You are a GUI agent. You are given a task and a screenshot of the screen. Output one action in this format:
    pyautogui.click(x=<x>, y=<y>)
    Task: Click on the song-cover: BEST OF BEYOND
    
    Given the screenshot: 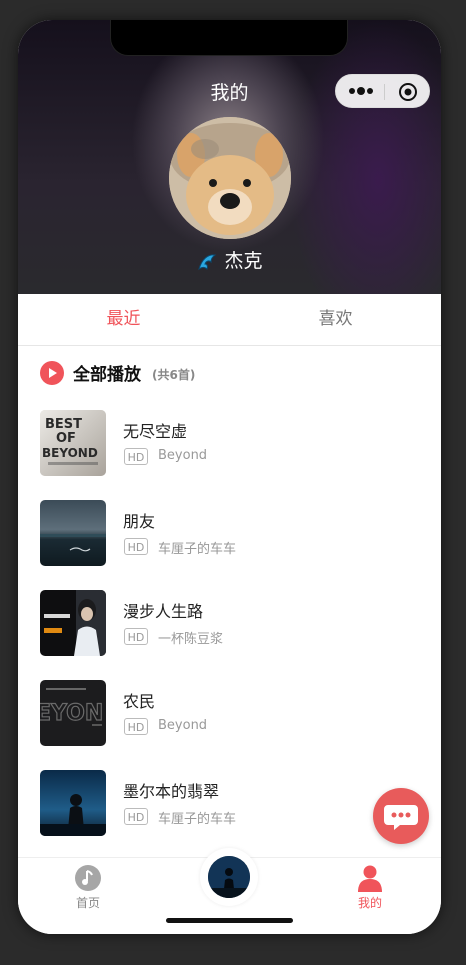 What is the action you would take?
    pyautogui.click(x=73, y=443)
    